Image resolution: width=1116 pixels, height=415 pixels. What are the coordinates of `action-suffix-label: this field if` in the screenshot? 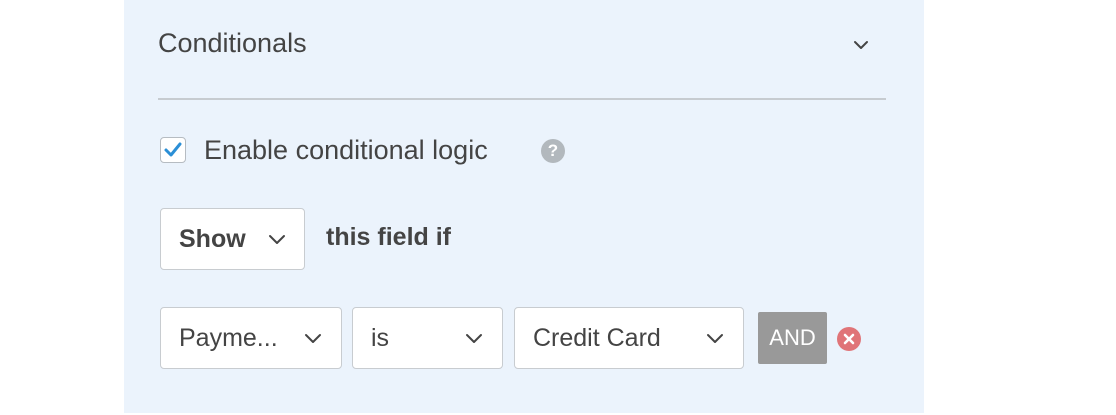 It's located at (388, 237).